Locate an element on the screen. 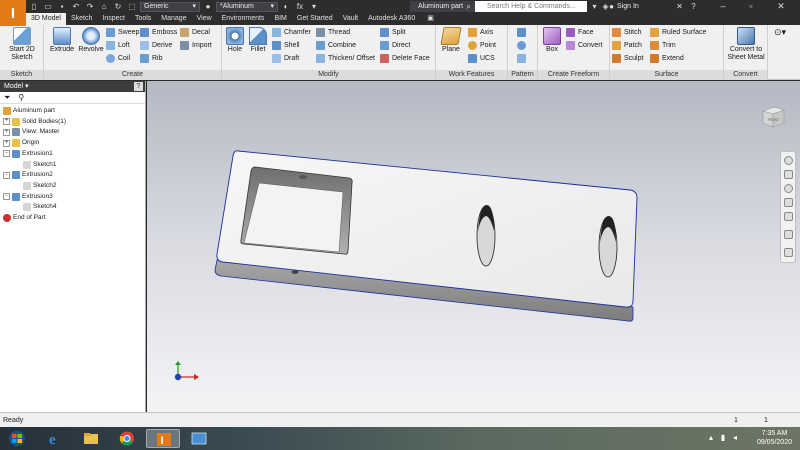 The height and width of the screenshot is (450, 800). tab-manage: Manage is located at coordinates (173, 19).